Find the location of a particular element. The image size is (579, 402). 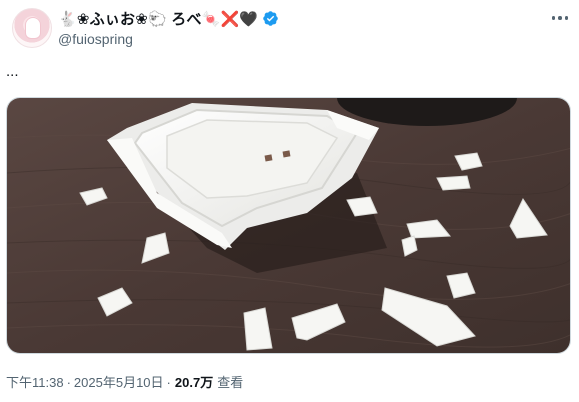

tweet-date: 2025年5月10日 is located at coordinates (119, 381).